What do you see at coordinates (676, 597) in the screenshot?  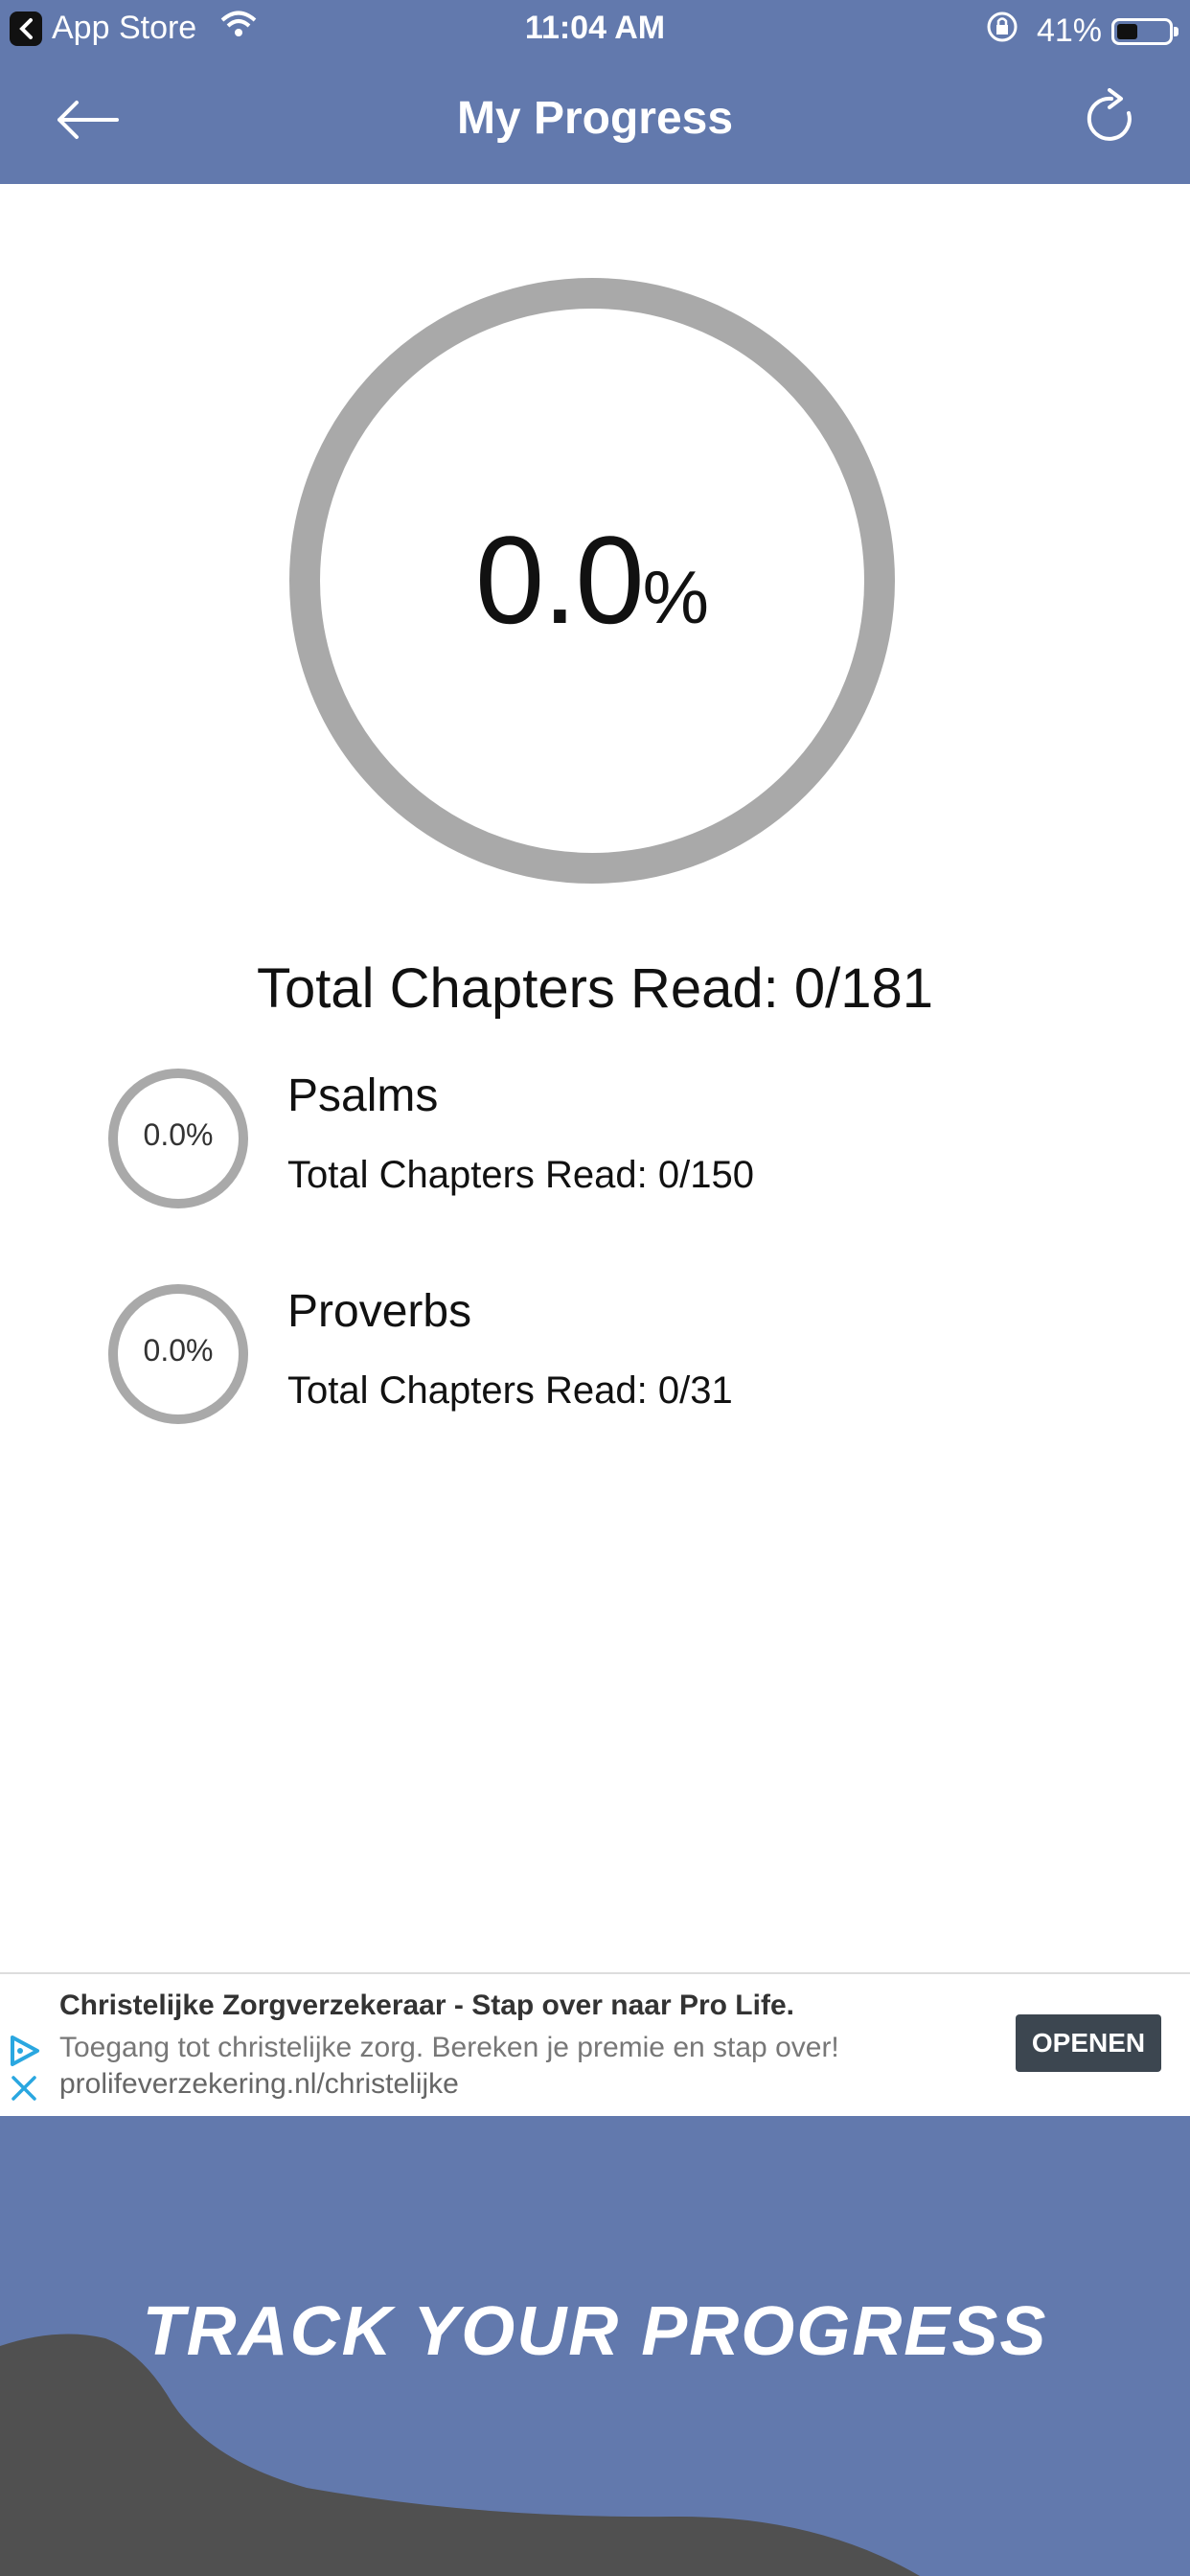 I see `overall-percent-sign: %` at bounding box center [676, 597].